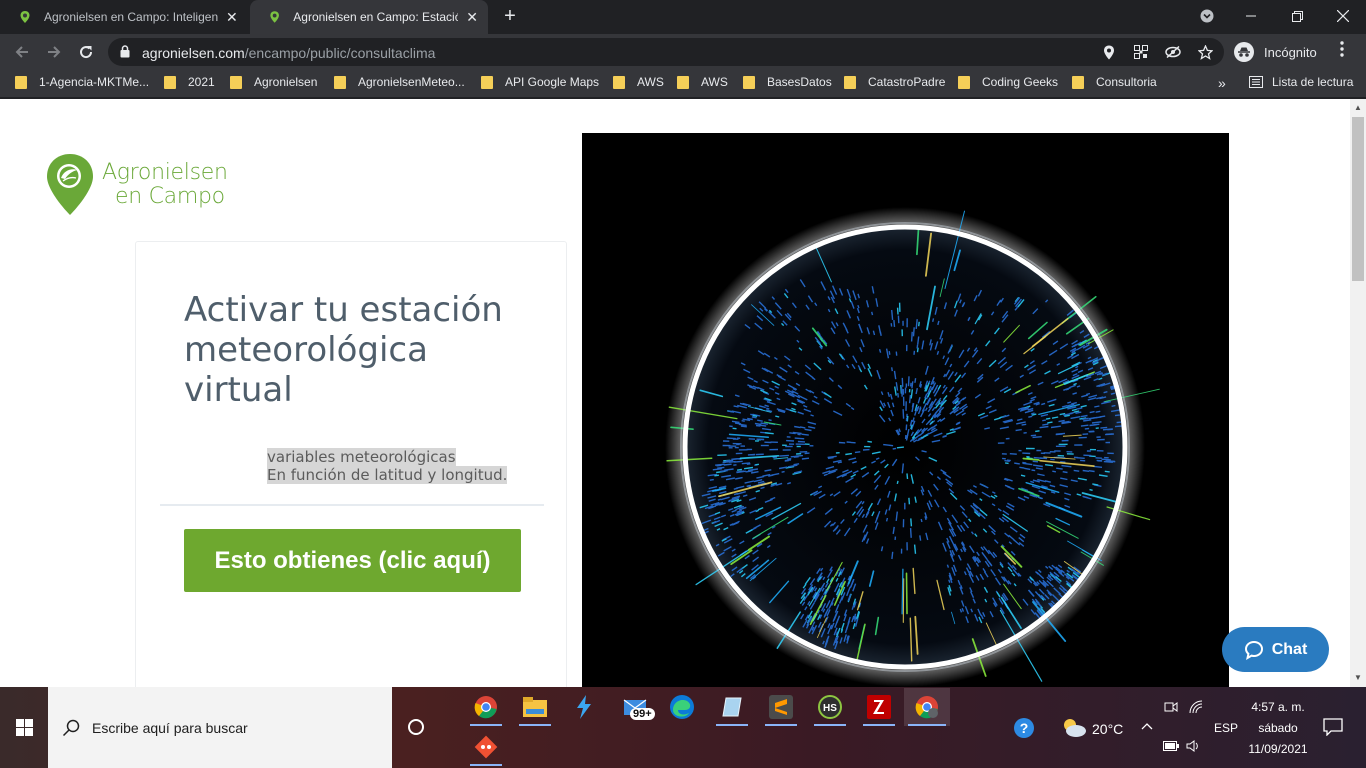  What do you see at coordinates (1251, 16) in the screenshot?
I see `minimize-icon` at bounding box center [1251, 16].